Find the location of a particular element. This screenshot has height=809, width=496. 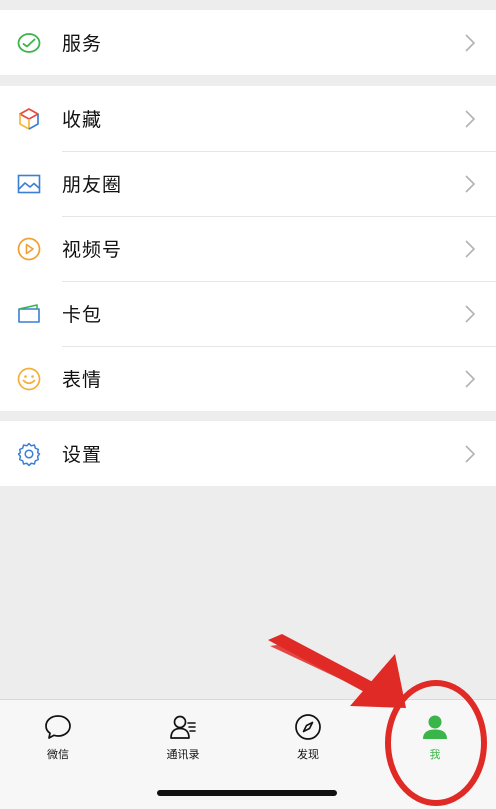

menu-item-label: 卡包 is located at coordinates (82, 315).